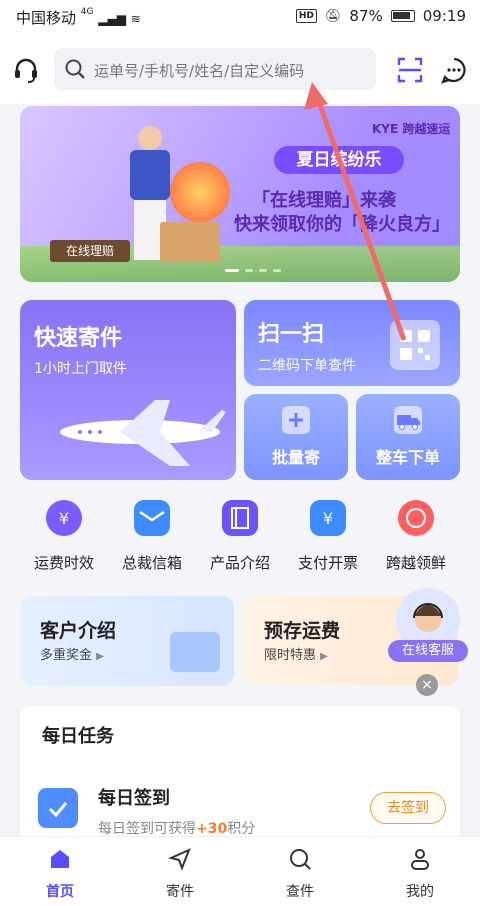 The image size is (480, 906). What do you see at coordinates (180, 892) in the screenshot?
I see `nav-label: 寄件` at bounding box center [180, 892].